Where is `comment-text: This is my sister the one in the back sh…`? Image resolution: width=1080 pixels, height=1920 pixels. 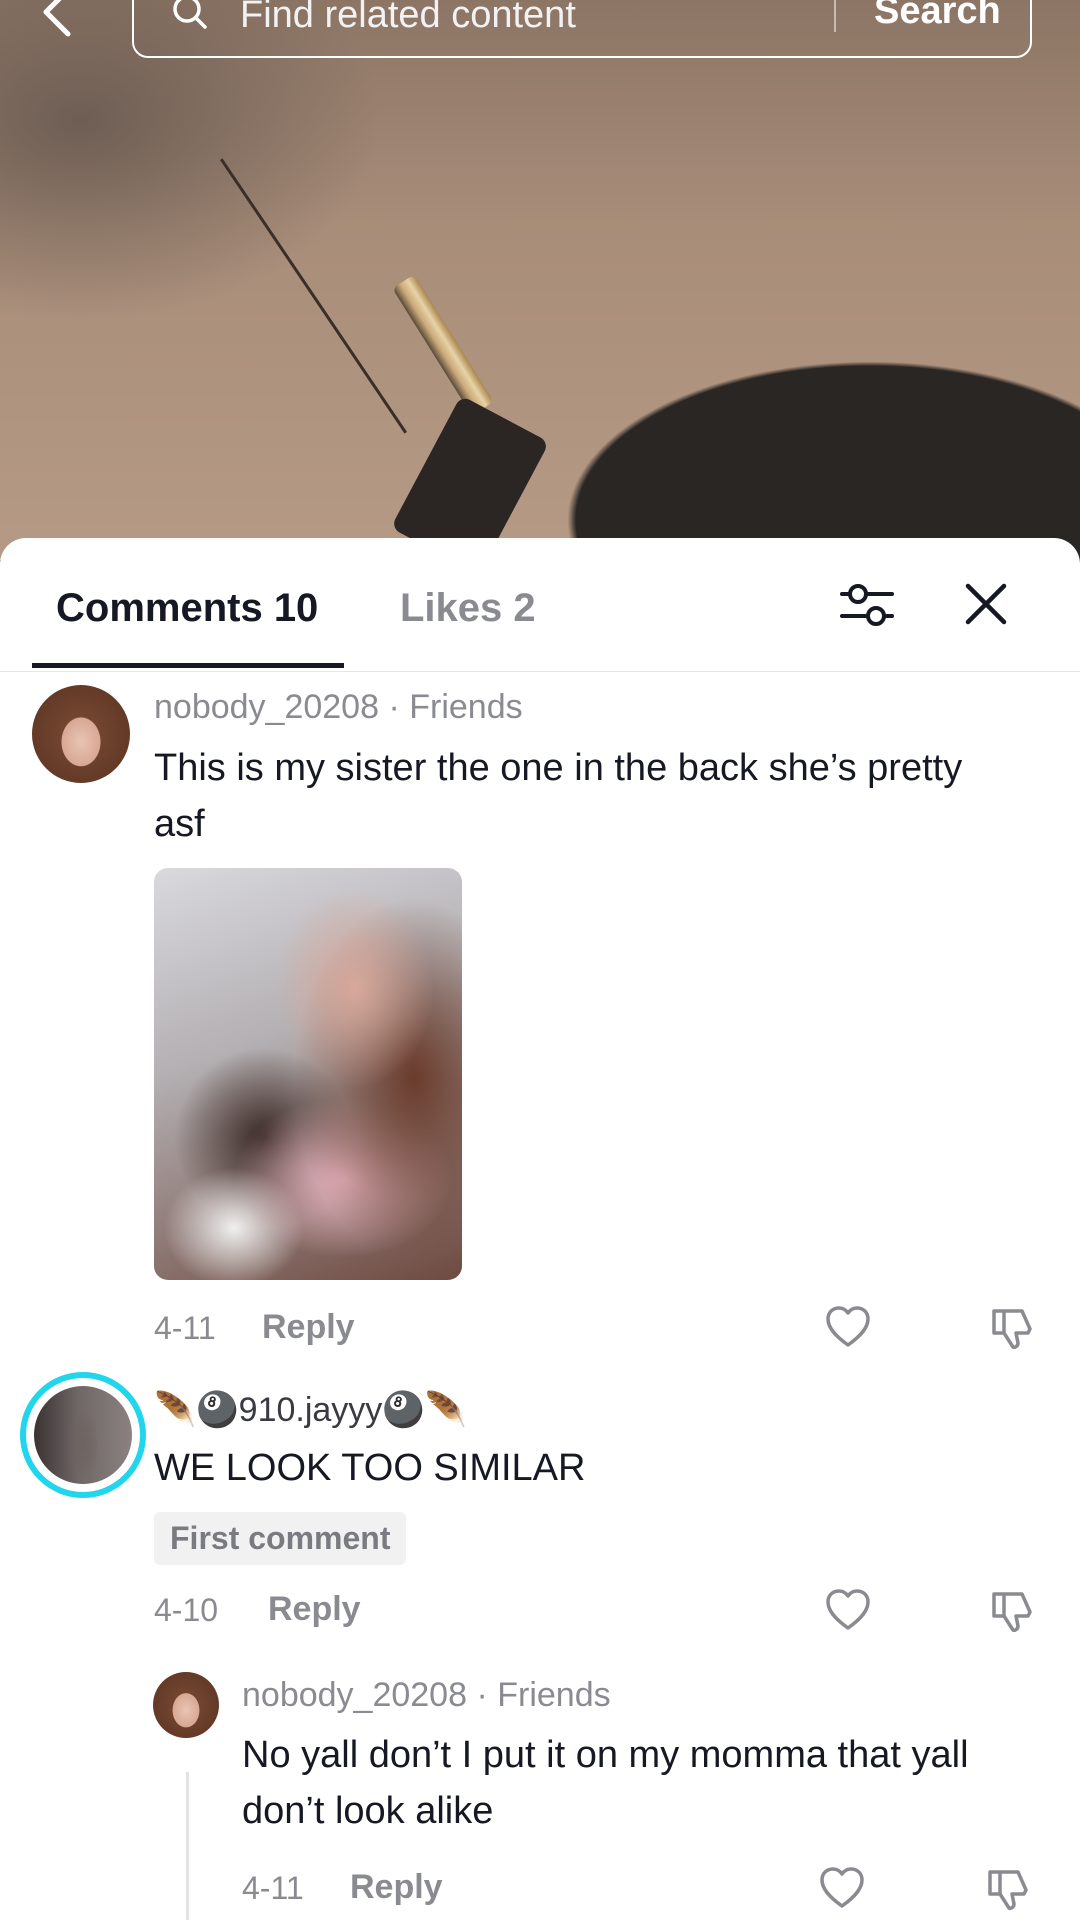
comment-text: This is my sister the one in the back sh… is located at coordinates (558, 796).